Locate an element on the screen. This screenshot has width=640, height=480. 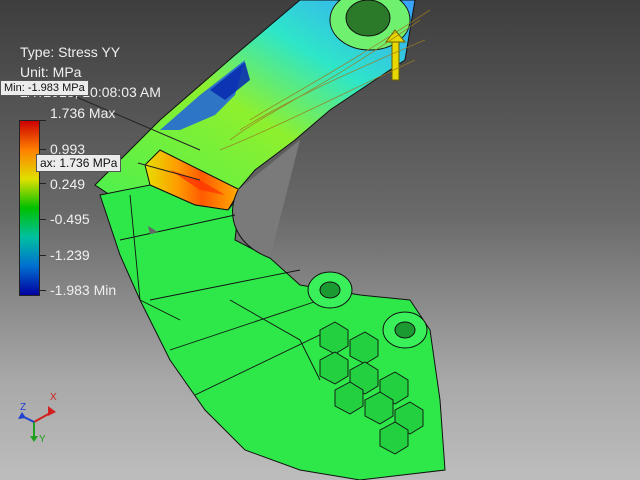
result-unit-label: Unit: MPa is located at coordinates (51, 72).